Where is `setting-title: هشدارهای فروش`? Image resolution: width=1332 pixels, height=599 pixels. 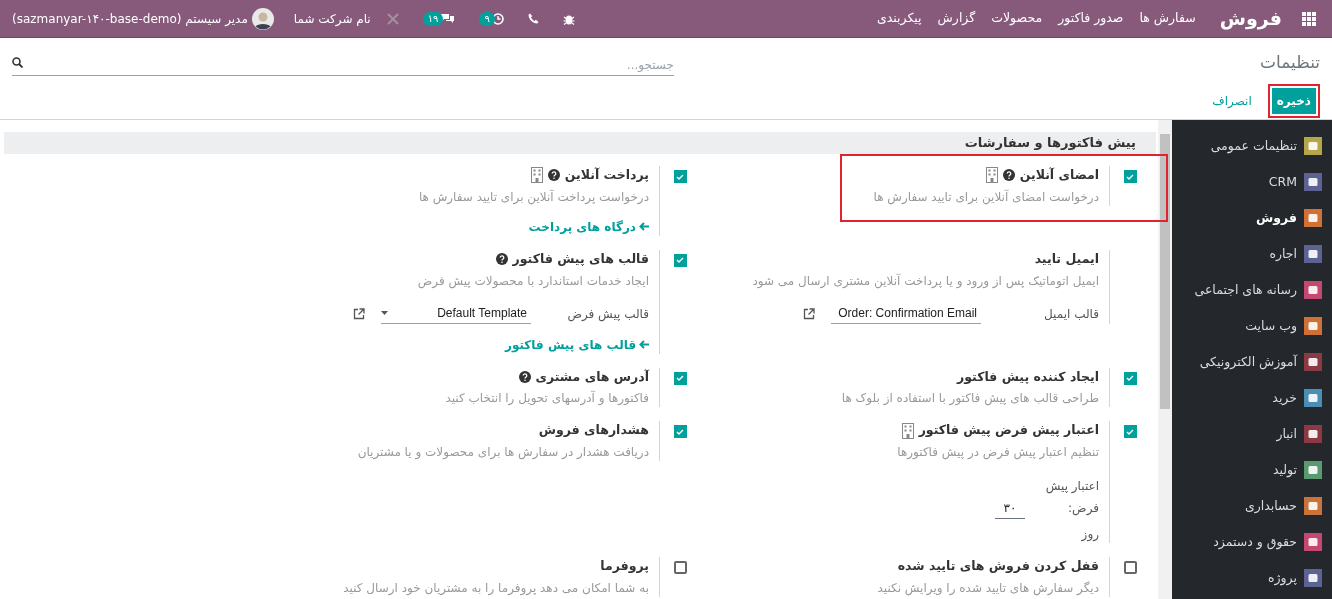 setting-title: هشدارهای فروش is located at coordinates (593, 430).